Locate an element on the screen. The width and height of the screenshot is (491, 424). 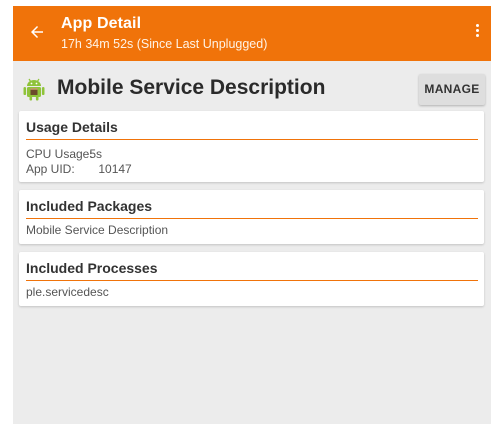
app-name: Mobile Service Description is located at coordinates (191, 87).